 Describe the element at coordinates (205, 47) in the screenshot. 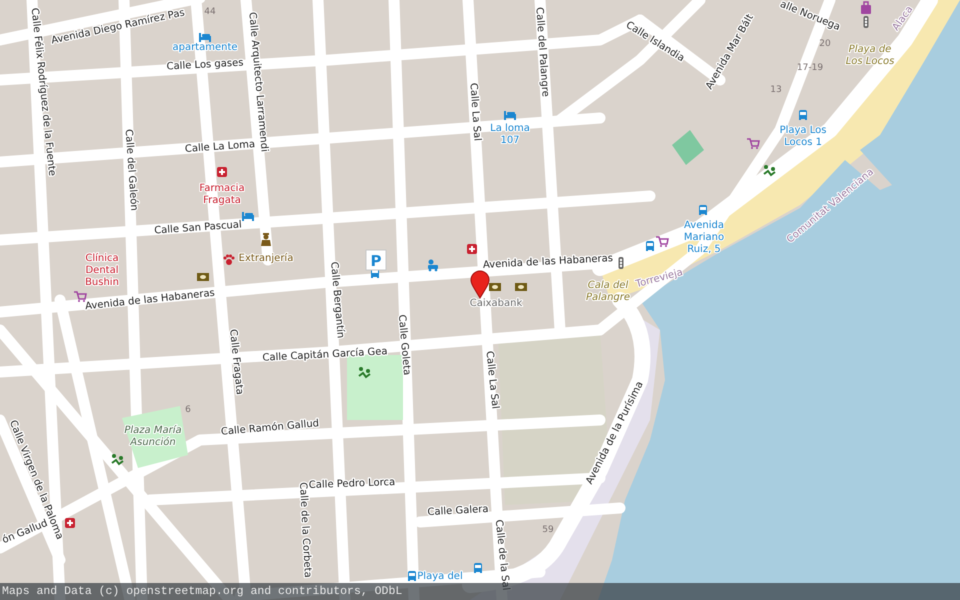

I see `place-label: apartamente` at that location.